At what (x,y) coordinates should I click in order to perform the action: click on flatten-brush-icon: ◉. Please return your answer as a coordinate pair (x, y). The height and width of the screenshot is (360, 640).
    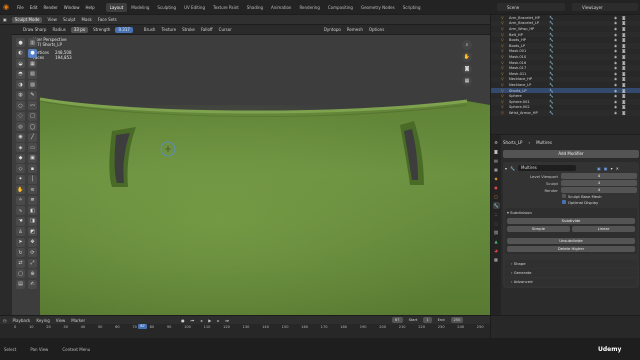
    Looking at the image, I should click on (20, 137).